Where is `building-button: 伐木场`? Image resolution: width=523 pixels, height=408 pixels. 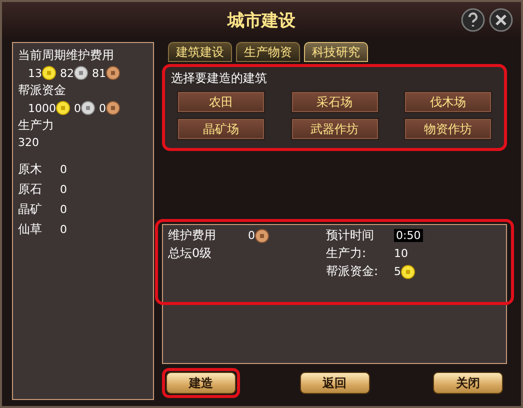
building-button: 伐木场 is located at coordinates (448, 102).